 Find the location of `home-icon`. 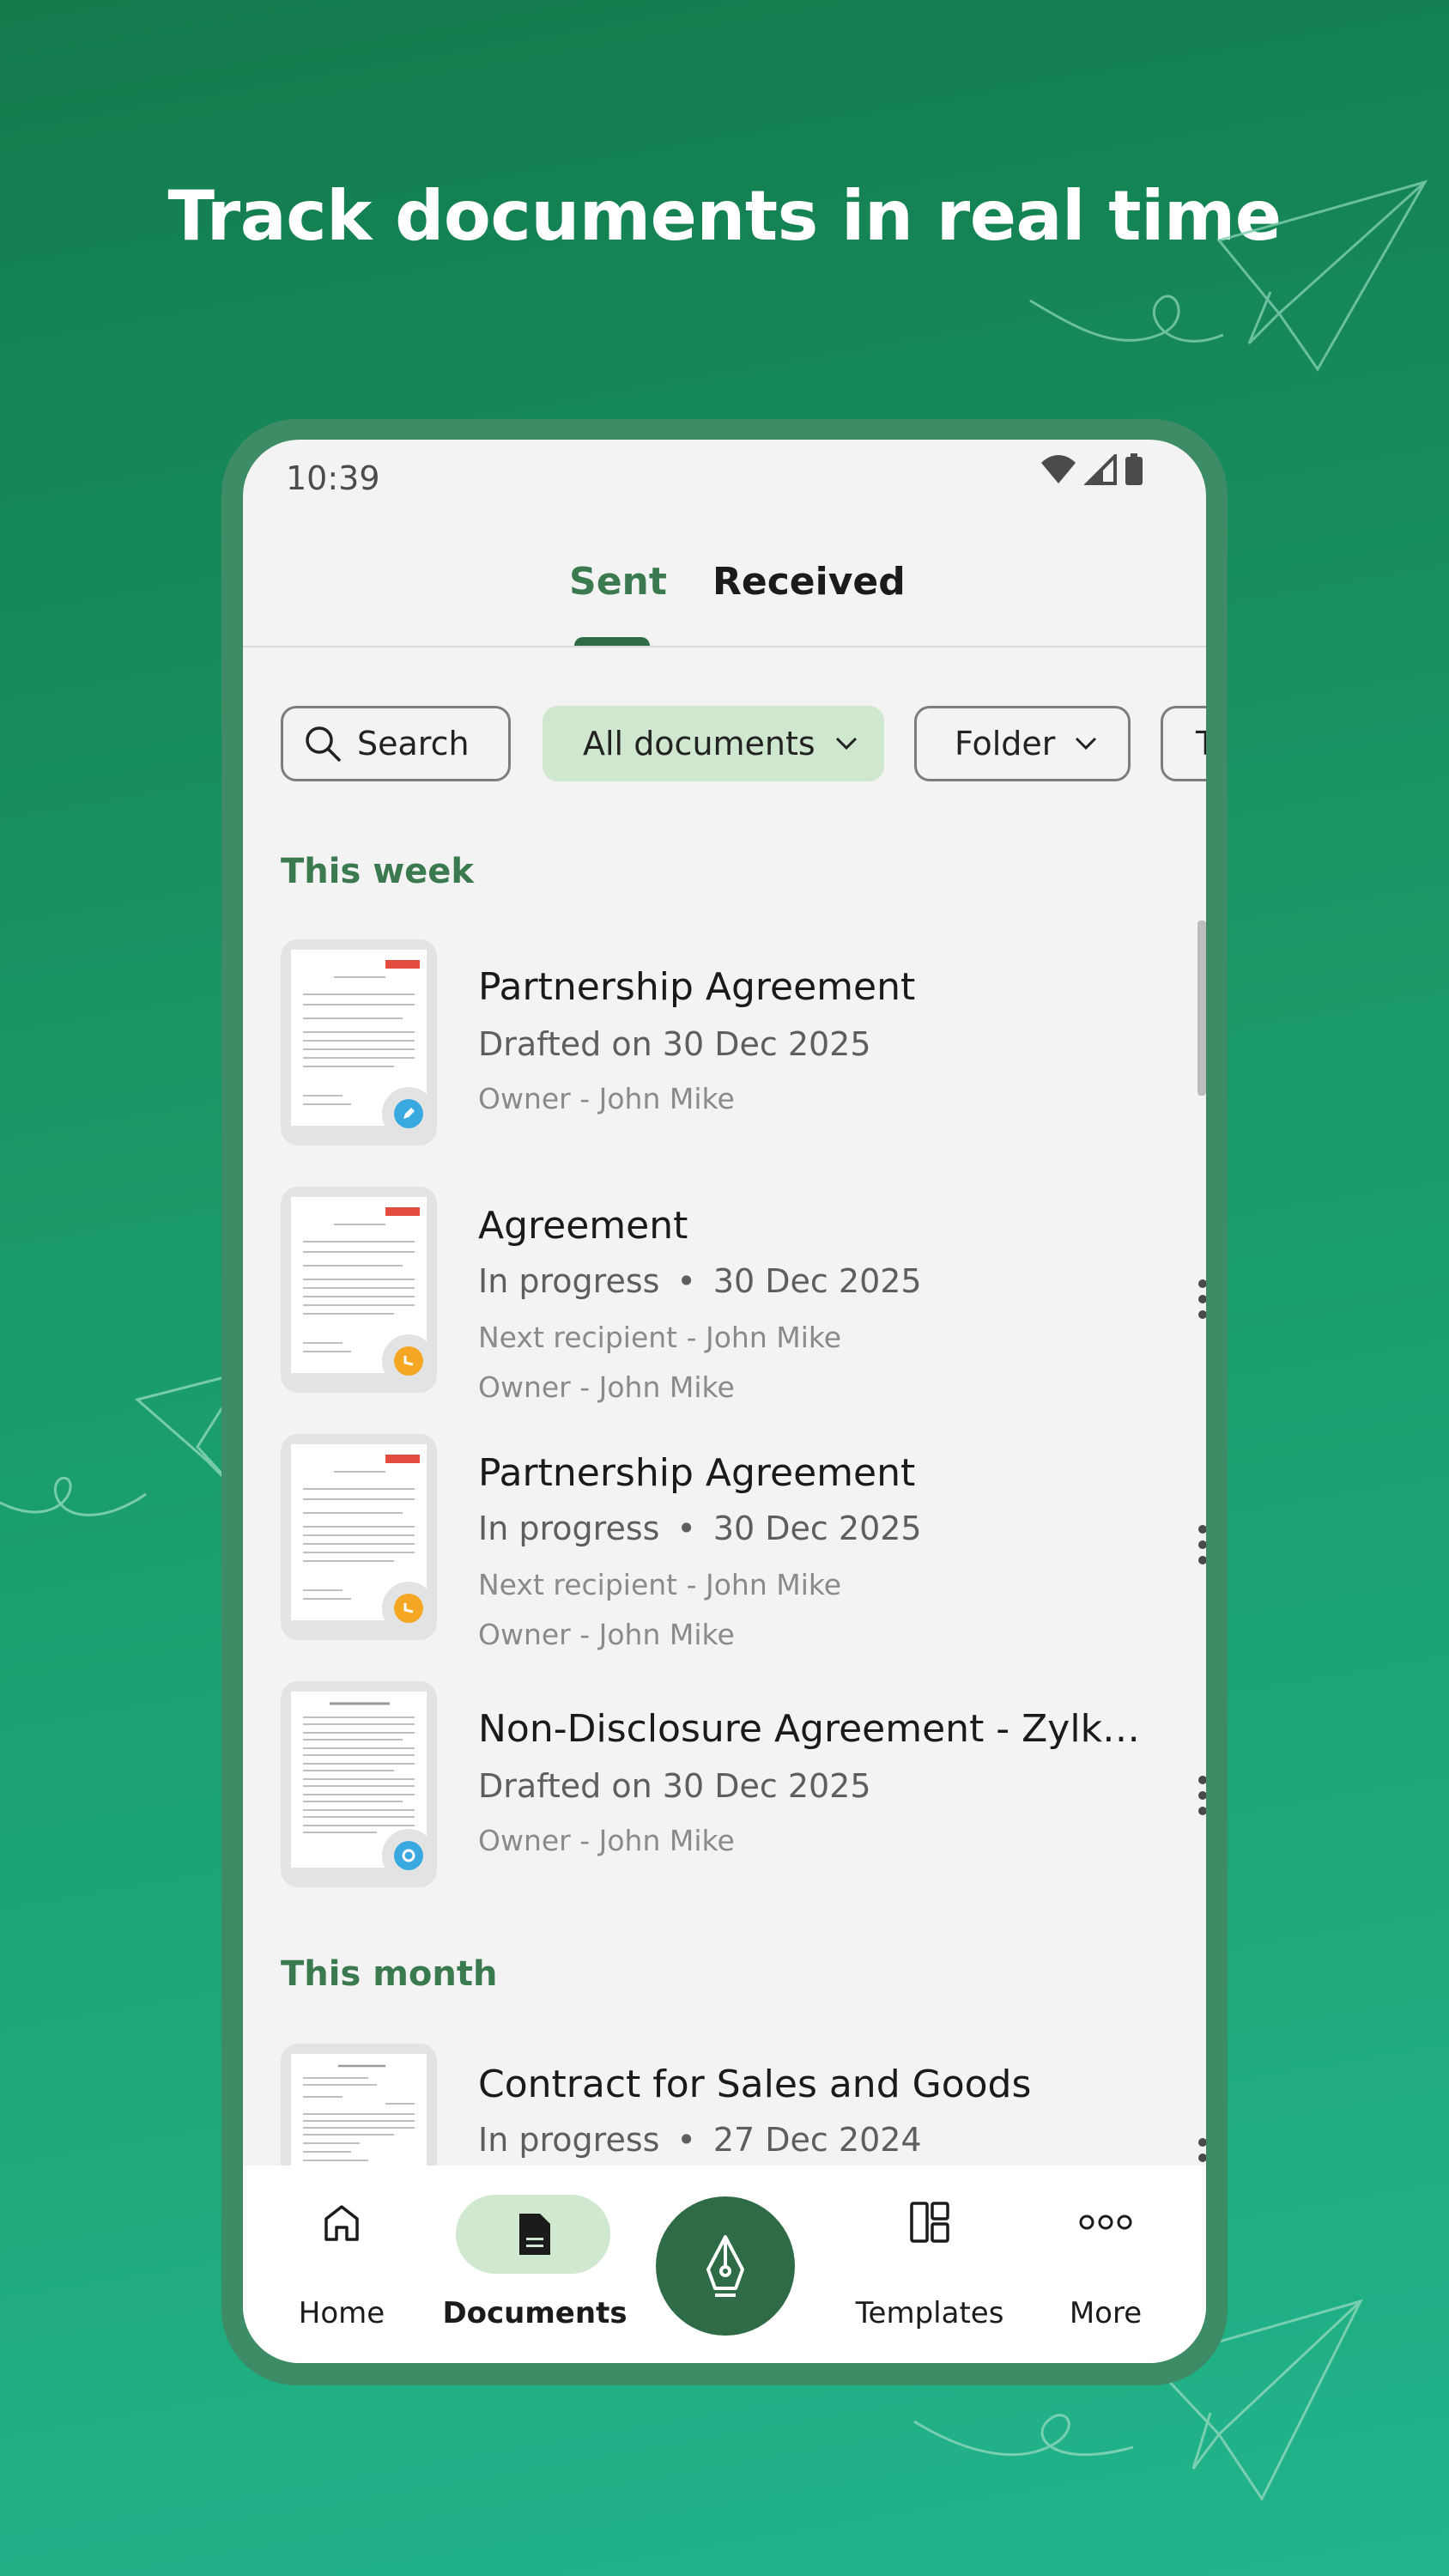

home-icon is located at coordinates (341, 2223).